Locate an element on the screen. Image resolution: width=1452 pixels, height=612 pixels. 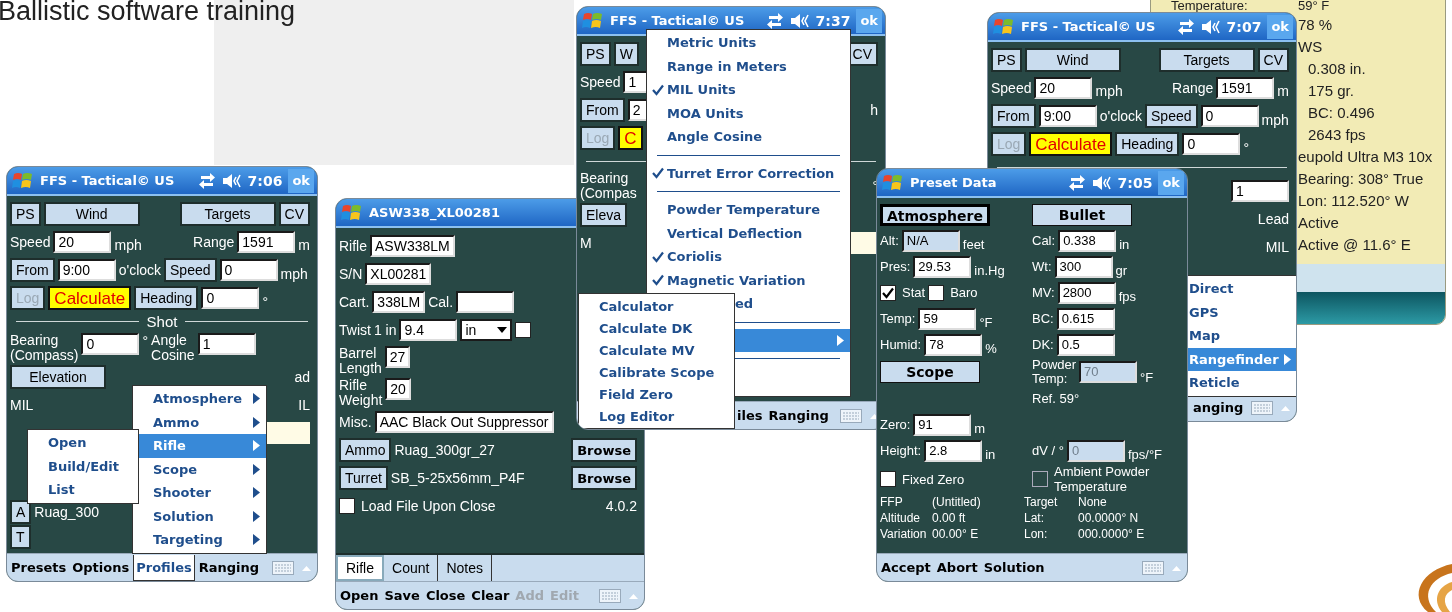
menu-item: Ammo is located at coordinates (199, 422).